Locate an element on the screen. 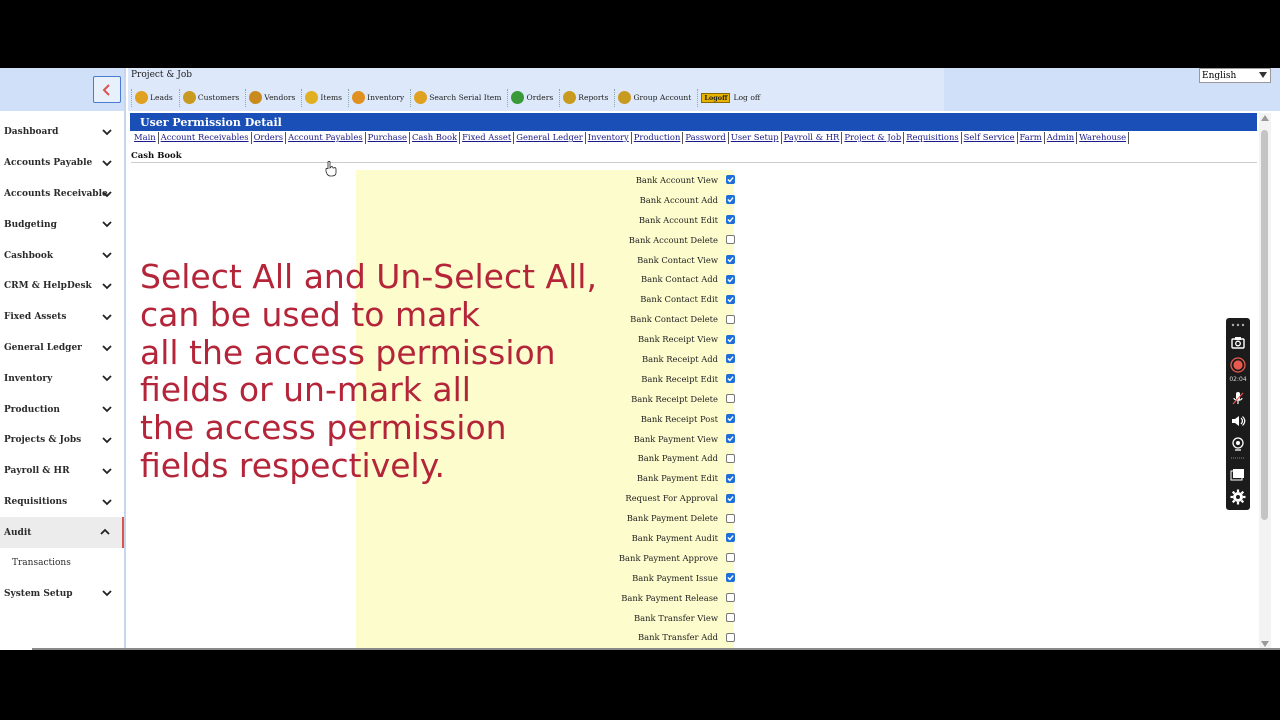 The image size is (1280, 720). toolbar-items-button: Items is located at coordinates (323, 97).